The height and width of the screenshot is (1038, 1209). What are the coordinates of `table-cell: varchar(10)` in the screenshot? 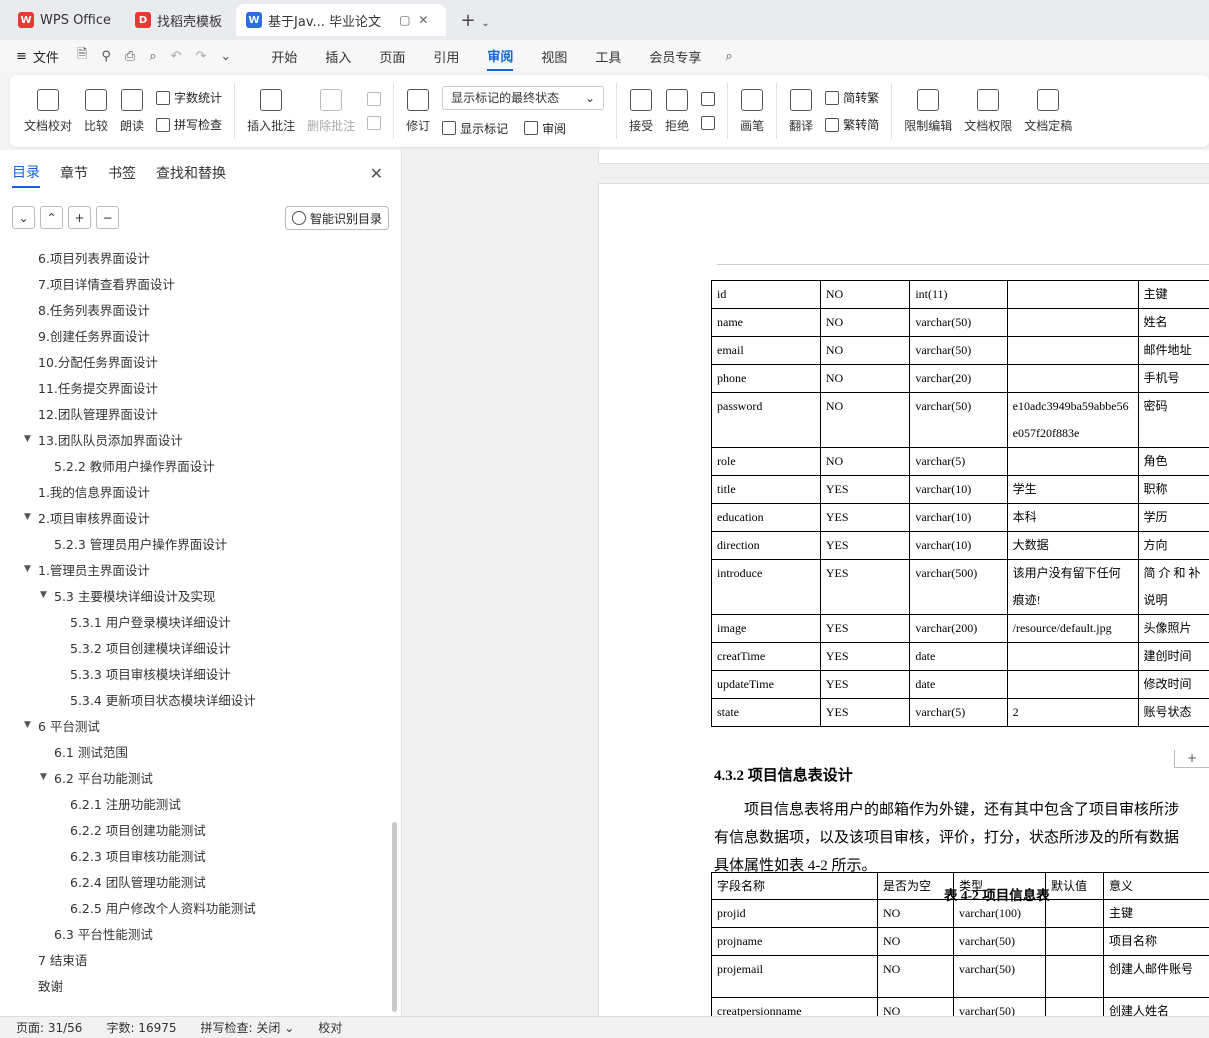 It's located at (958, 545).